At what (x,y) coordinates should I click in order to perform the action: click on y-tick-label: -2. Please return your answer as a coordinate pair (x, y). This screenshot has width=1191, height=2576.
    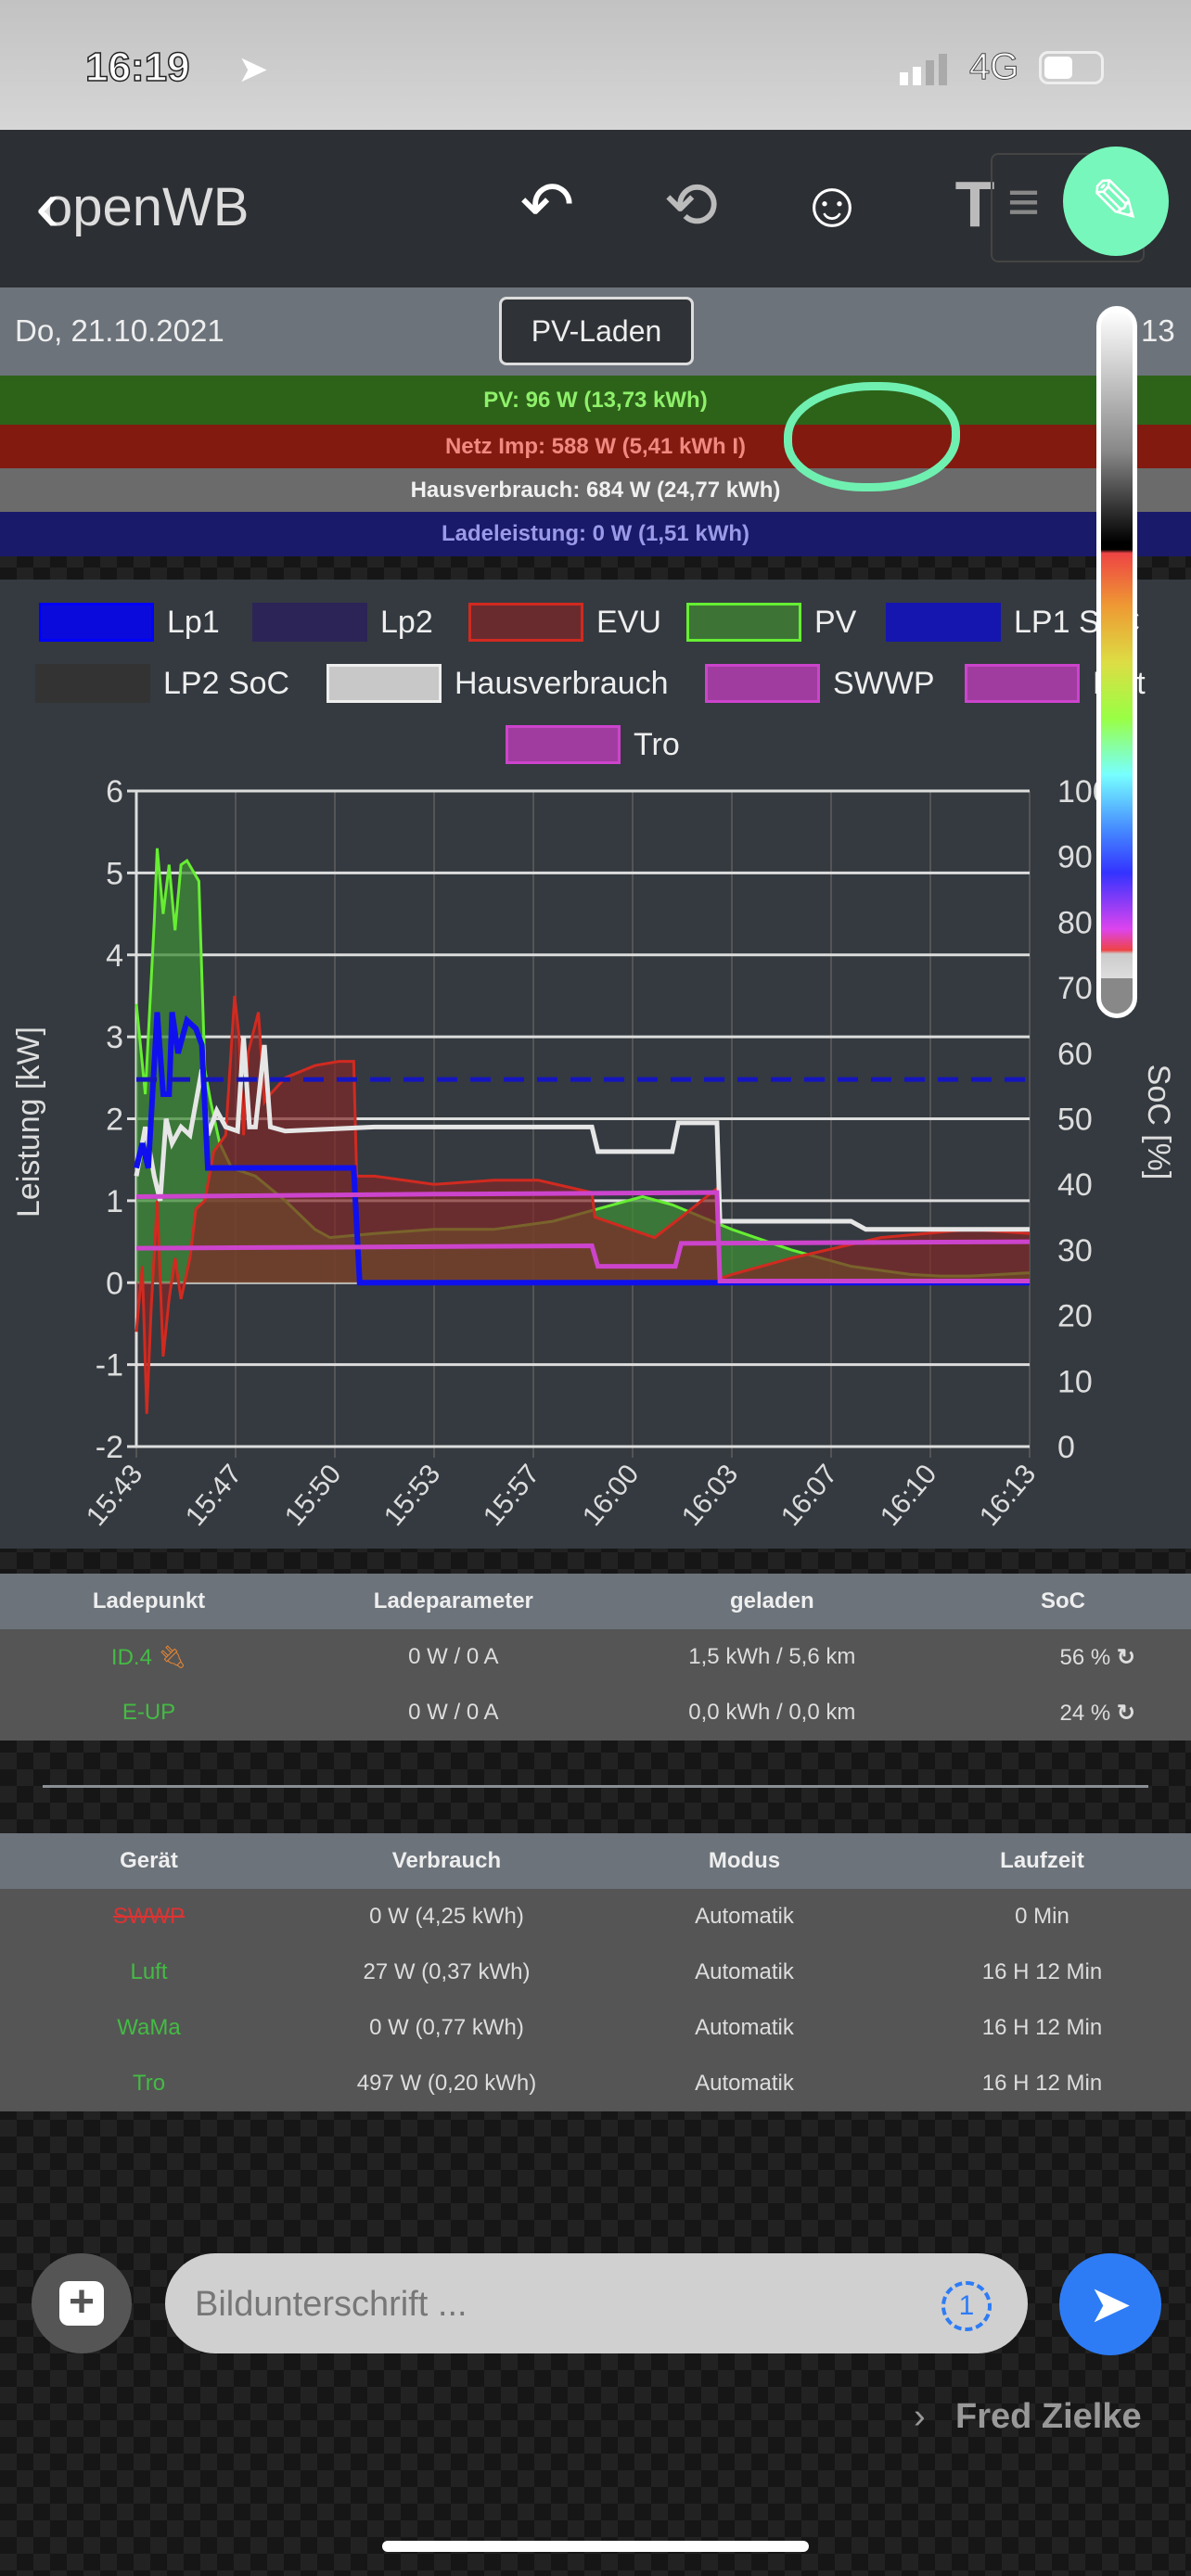
    Looking at the image, I should click on (109, 1447).